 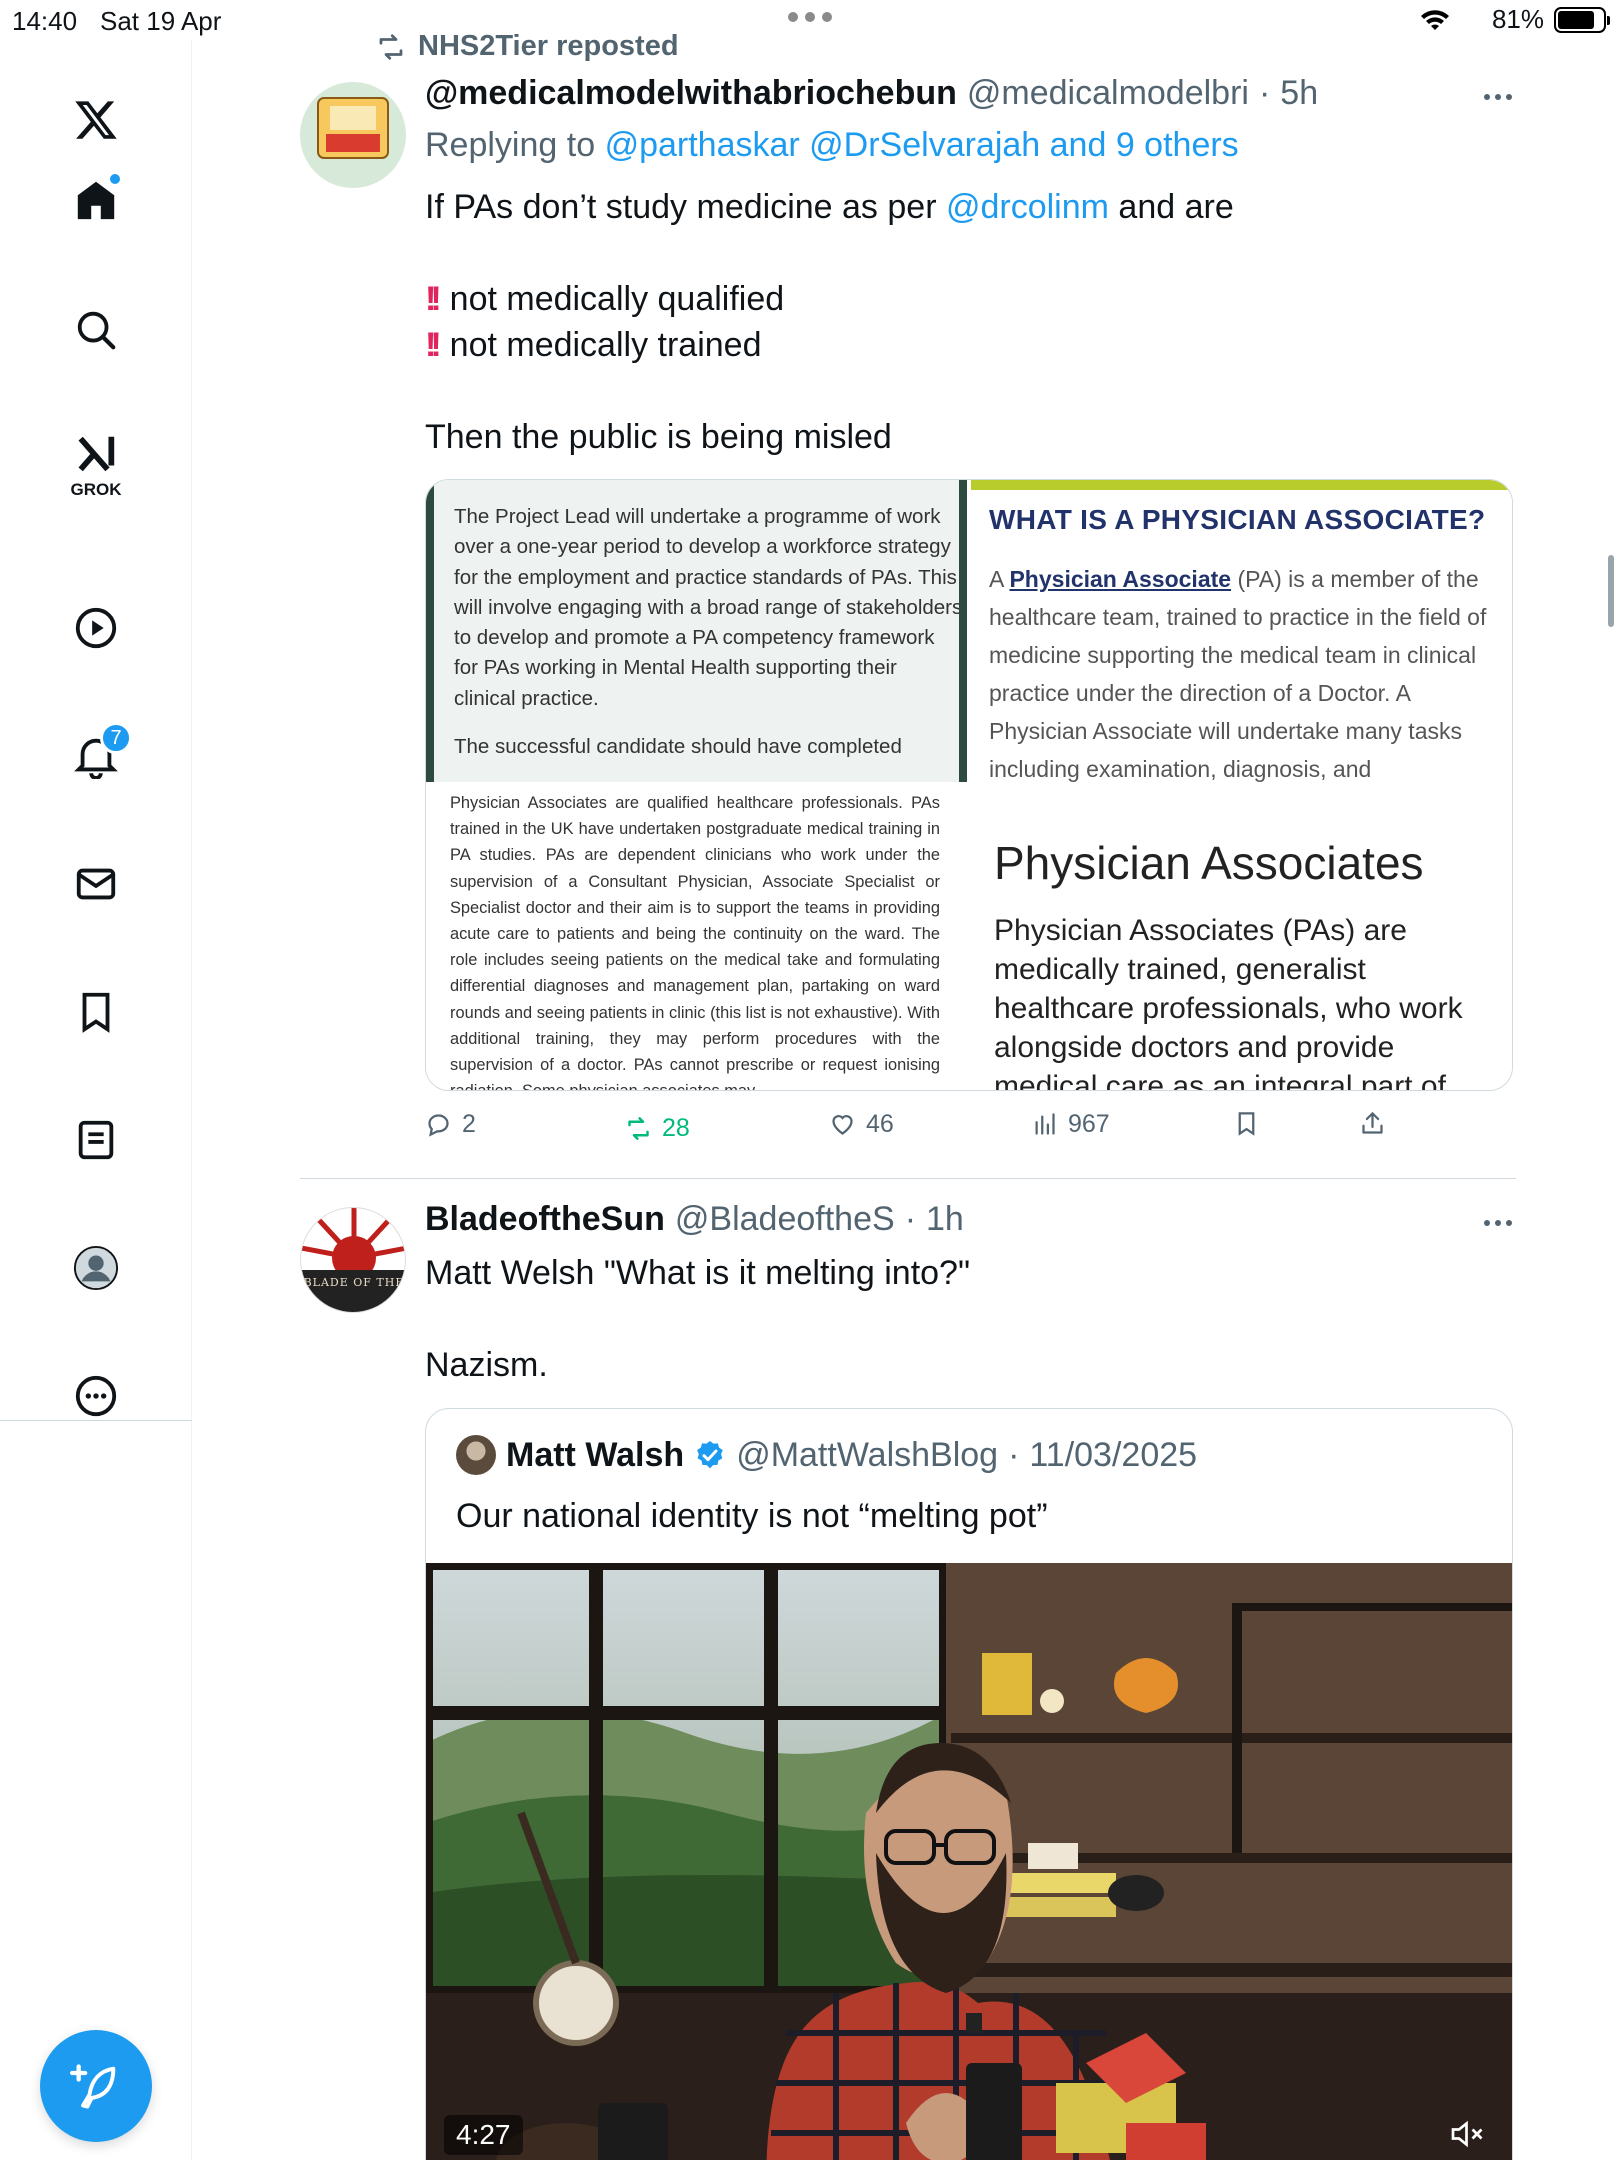 I want to click on sidebar-divider, so click(x=96, y=1420).